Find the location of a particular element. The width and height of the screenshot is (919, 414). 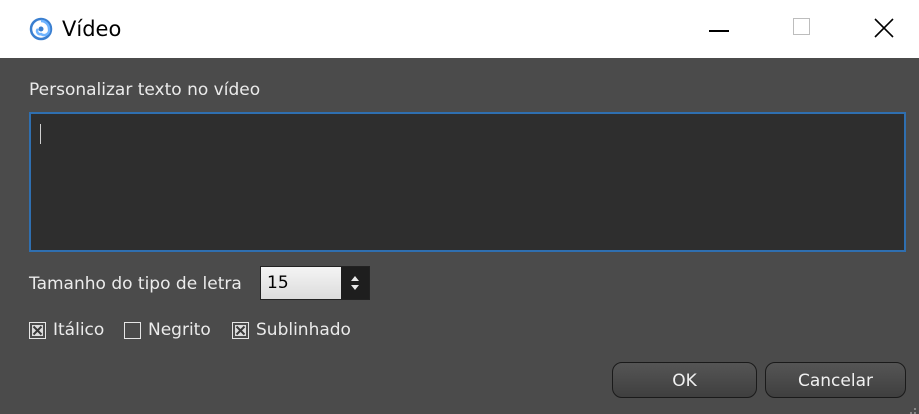

custom-text-label: Personalizar texto no vídeo is located at coordinates (145, 90).